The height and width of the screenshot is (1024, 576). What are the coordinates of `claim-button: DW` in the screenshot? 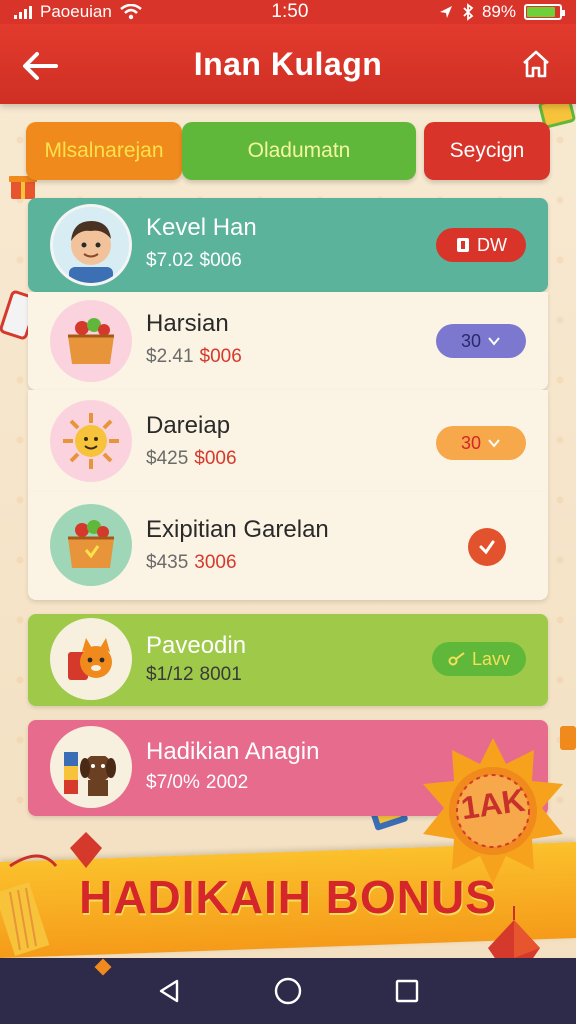 It's located at (481, 245).